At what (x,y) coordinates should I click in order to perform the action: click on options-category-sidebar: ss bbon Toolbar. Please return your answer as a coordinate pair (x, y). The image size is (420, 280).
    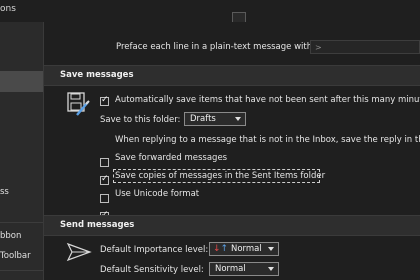
    Looking at the image, I should click on (22, 151).